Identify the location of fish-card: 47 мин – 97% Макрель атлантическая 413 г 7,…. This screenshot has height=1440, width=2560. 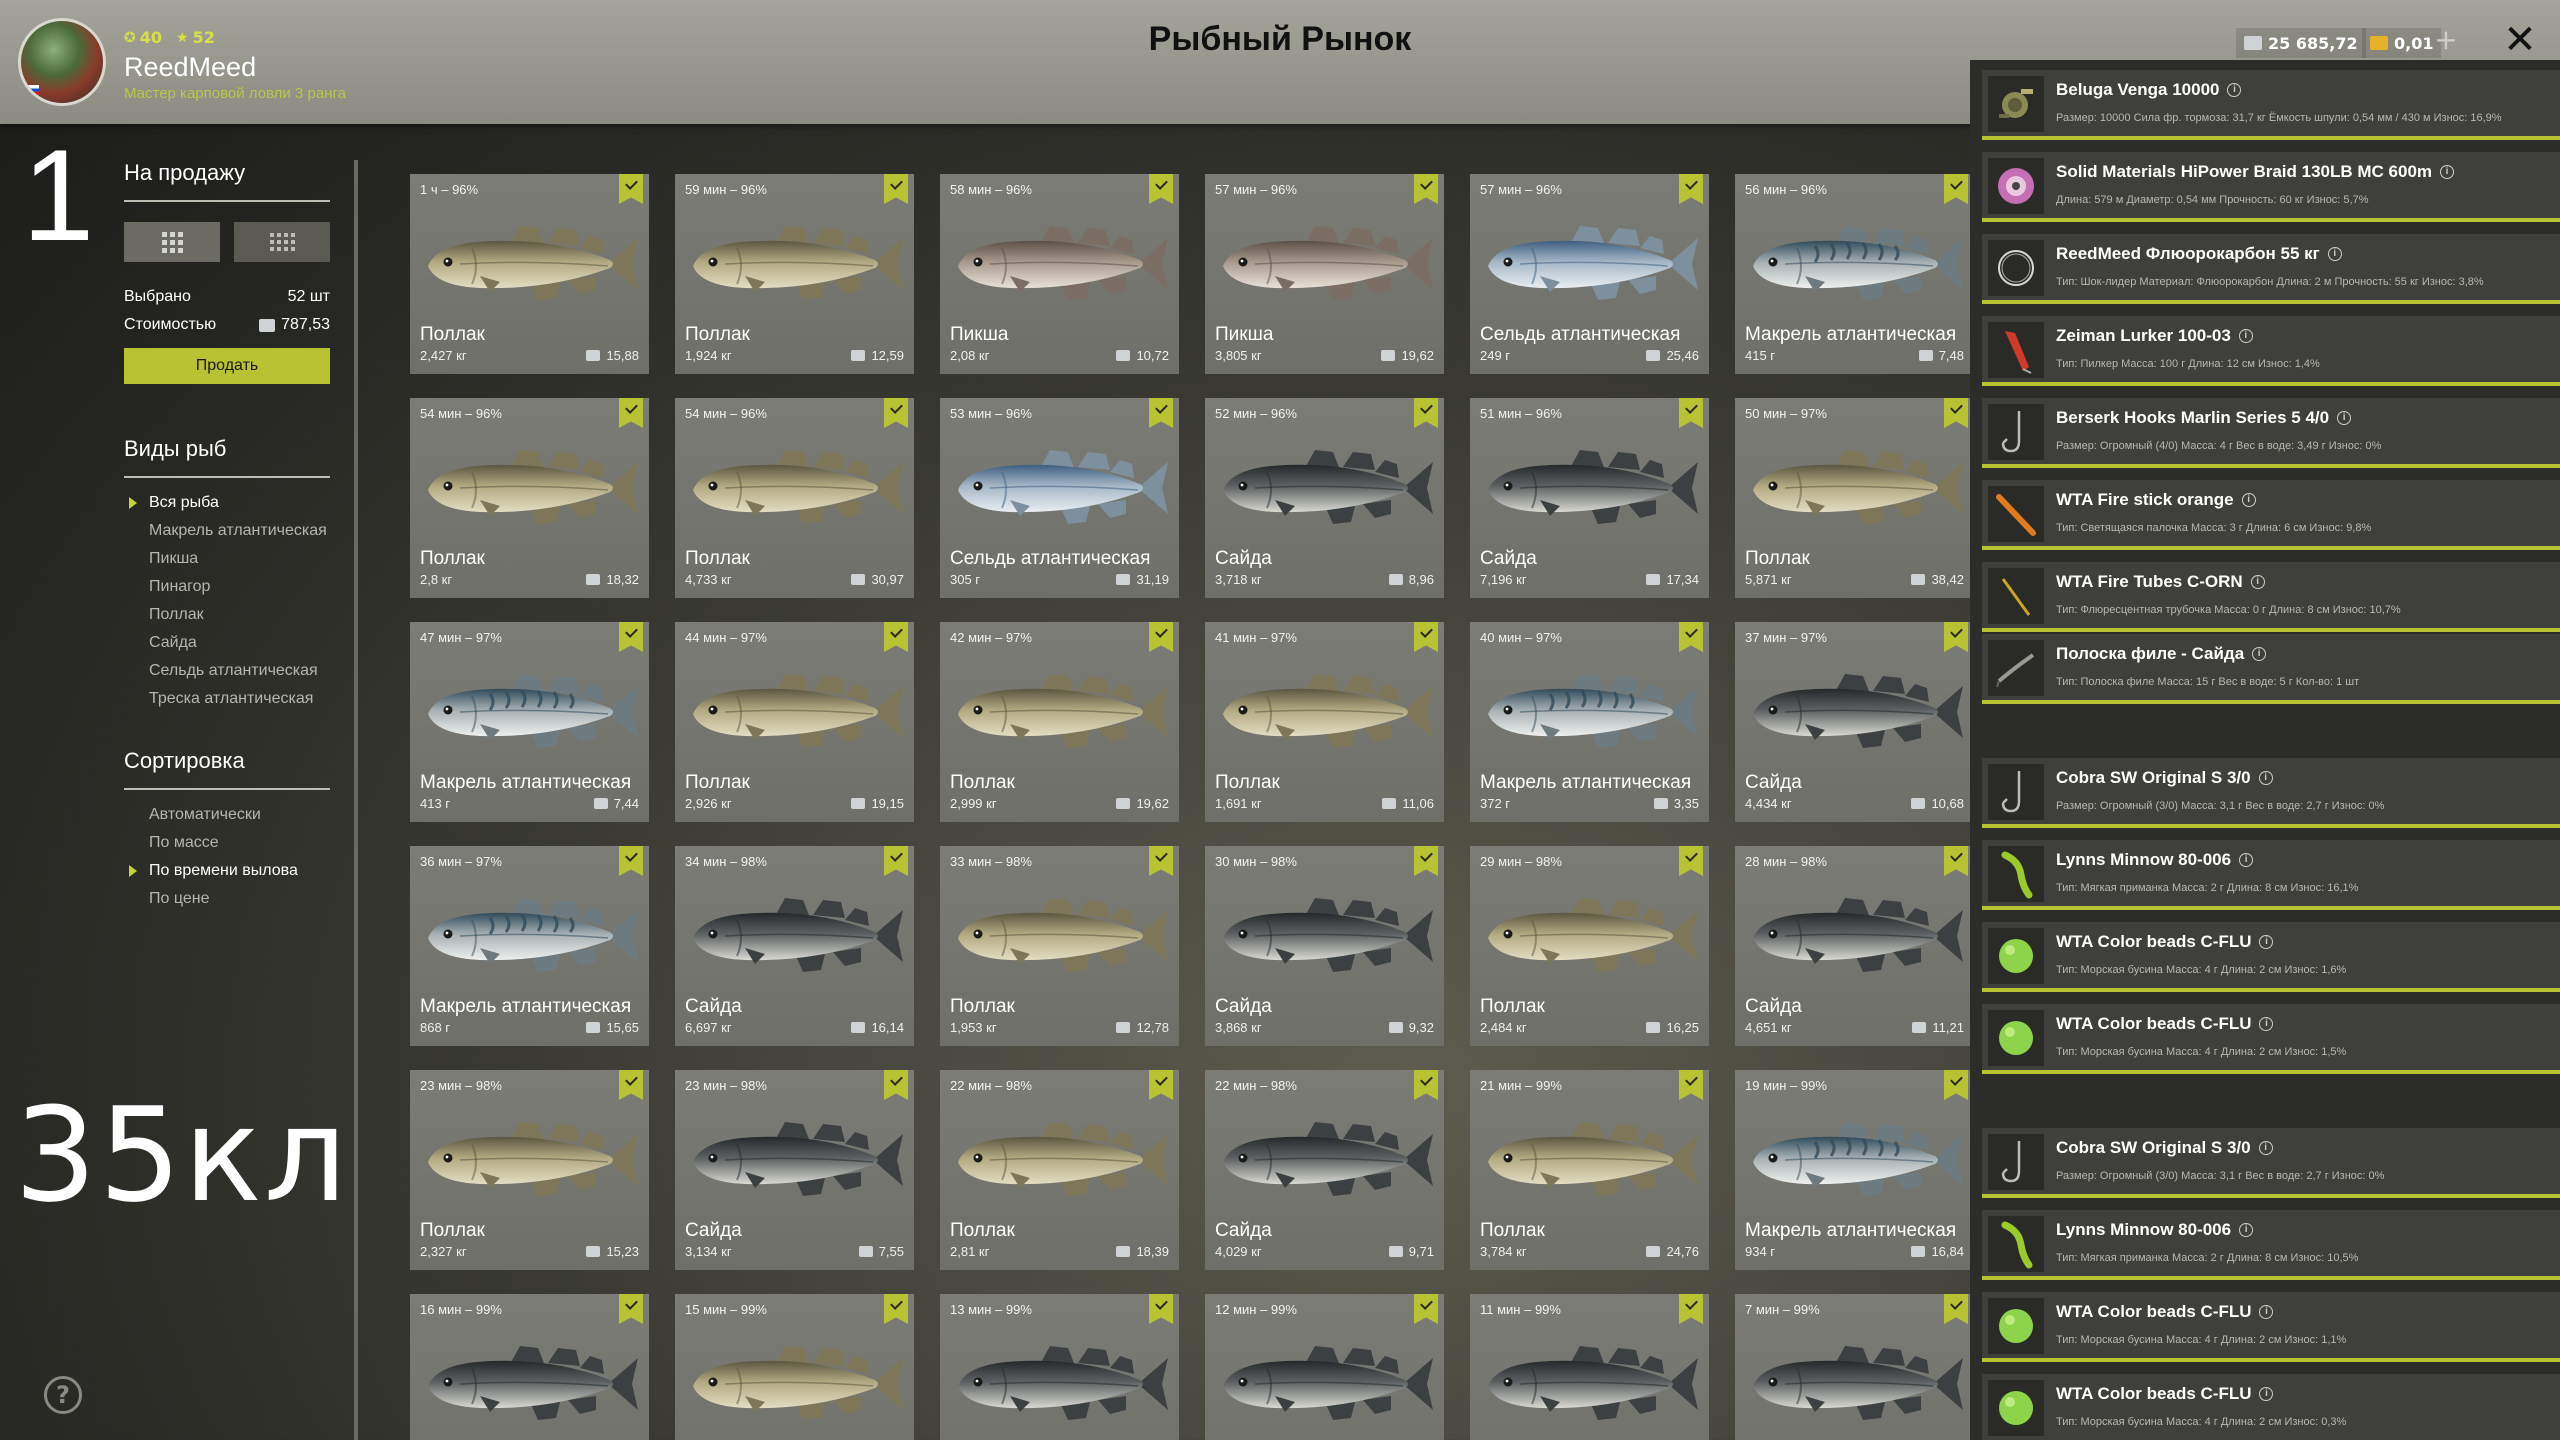
(529, 722).